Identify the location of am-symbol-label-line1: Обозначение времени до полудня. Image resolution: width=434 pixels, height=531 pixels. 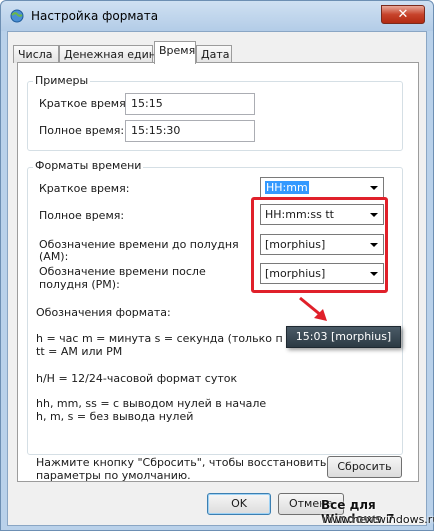
(139, 244).